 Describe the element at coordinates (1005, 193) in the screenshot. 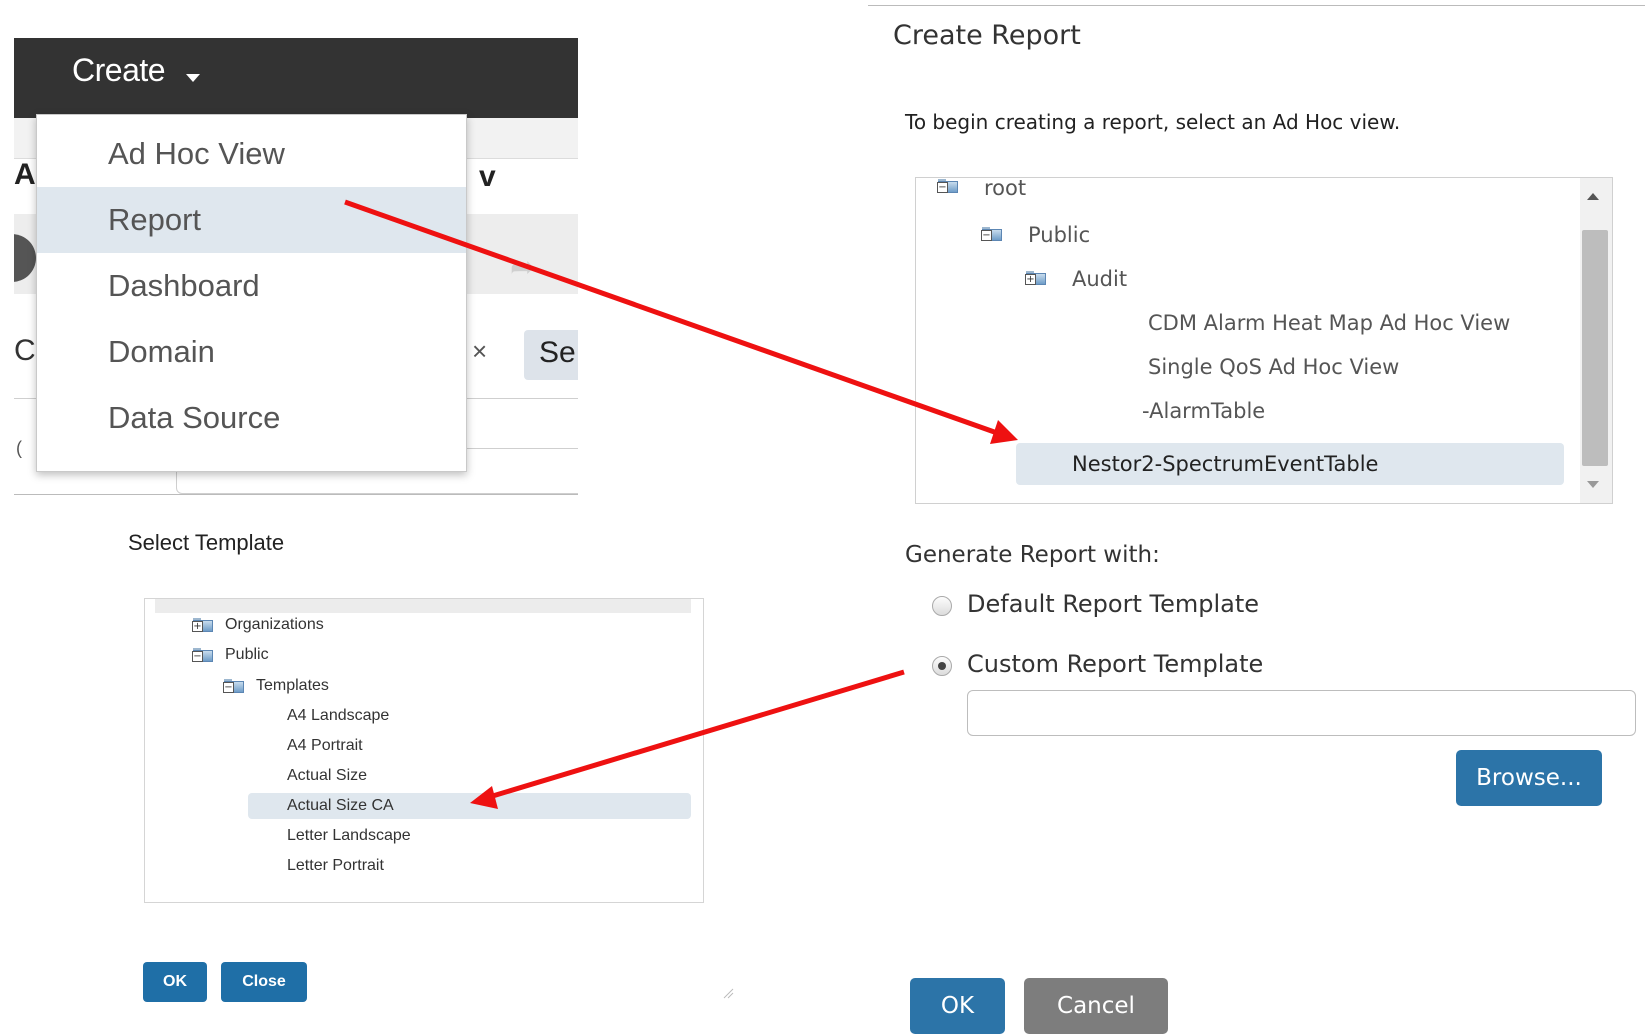

I see `tree-item-root: root` at that location.